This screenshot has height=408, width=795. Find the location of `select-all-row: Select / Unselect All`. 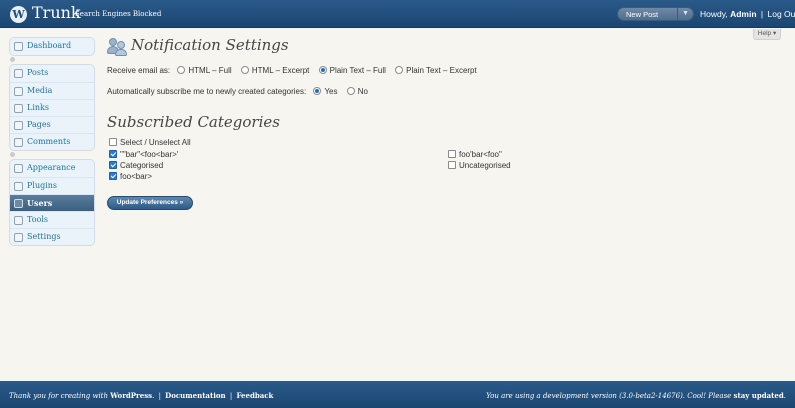

select-all-row: Select / Unselect All is located at coordinates (150, 142).